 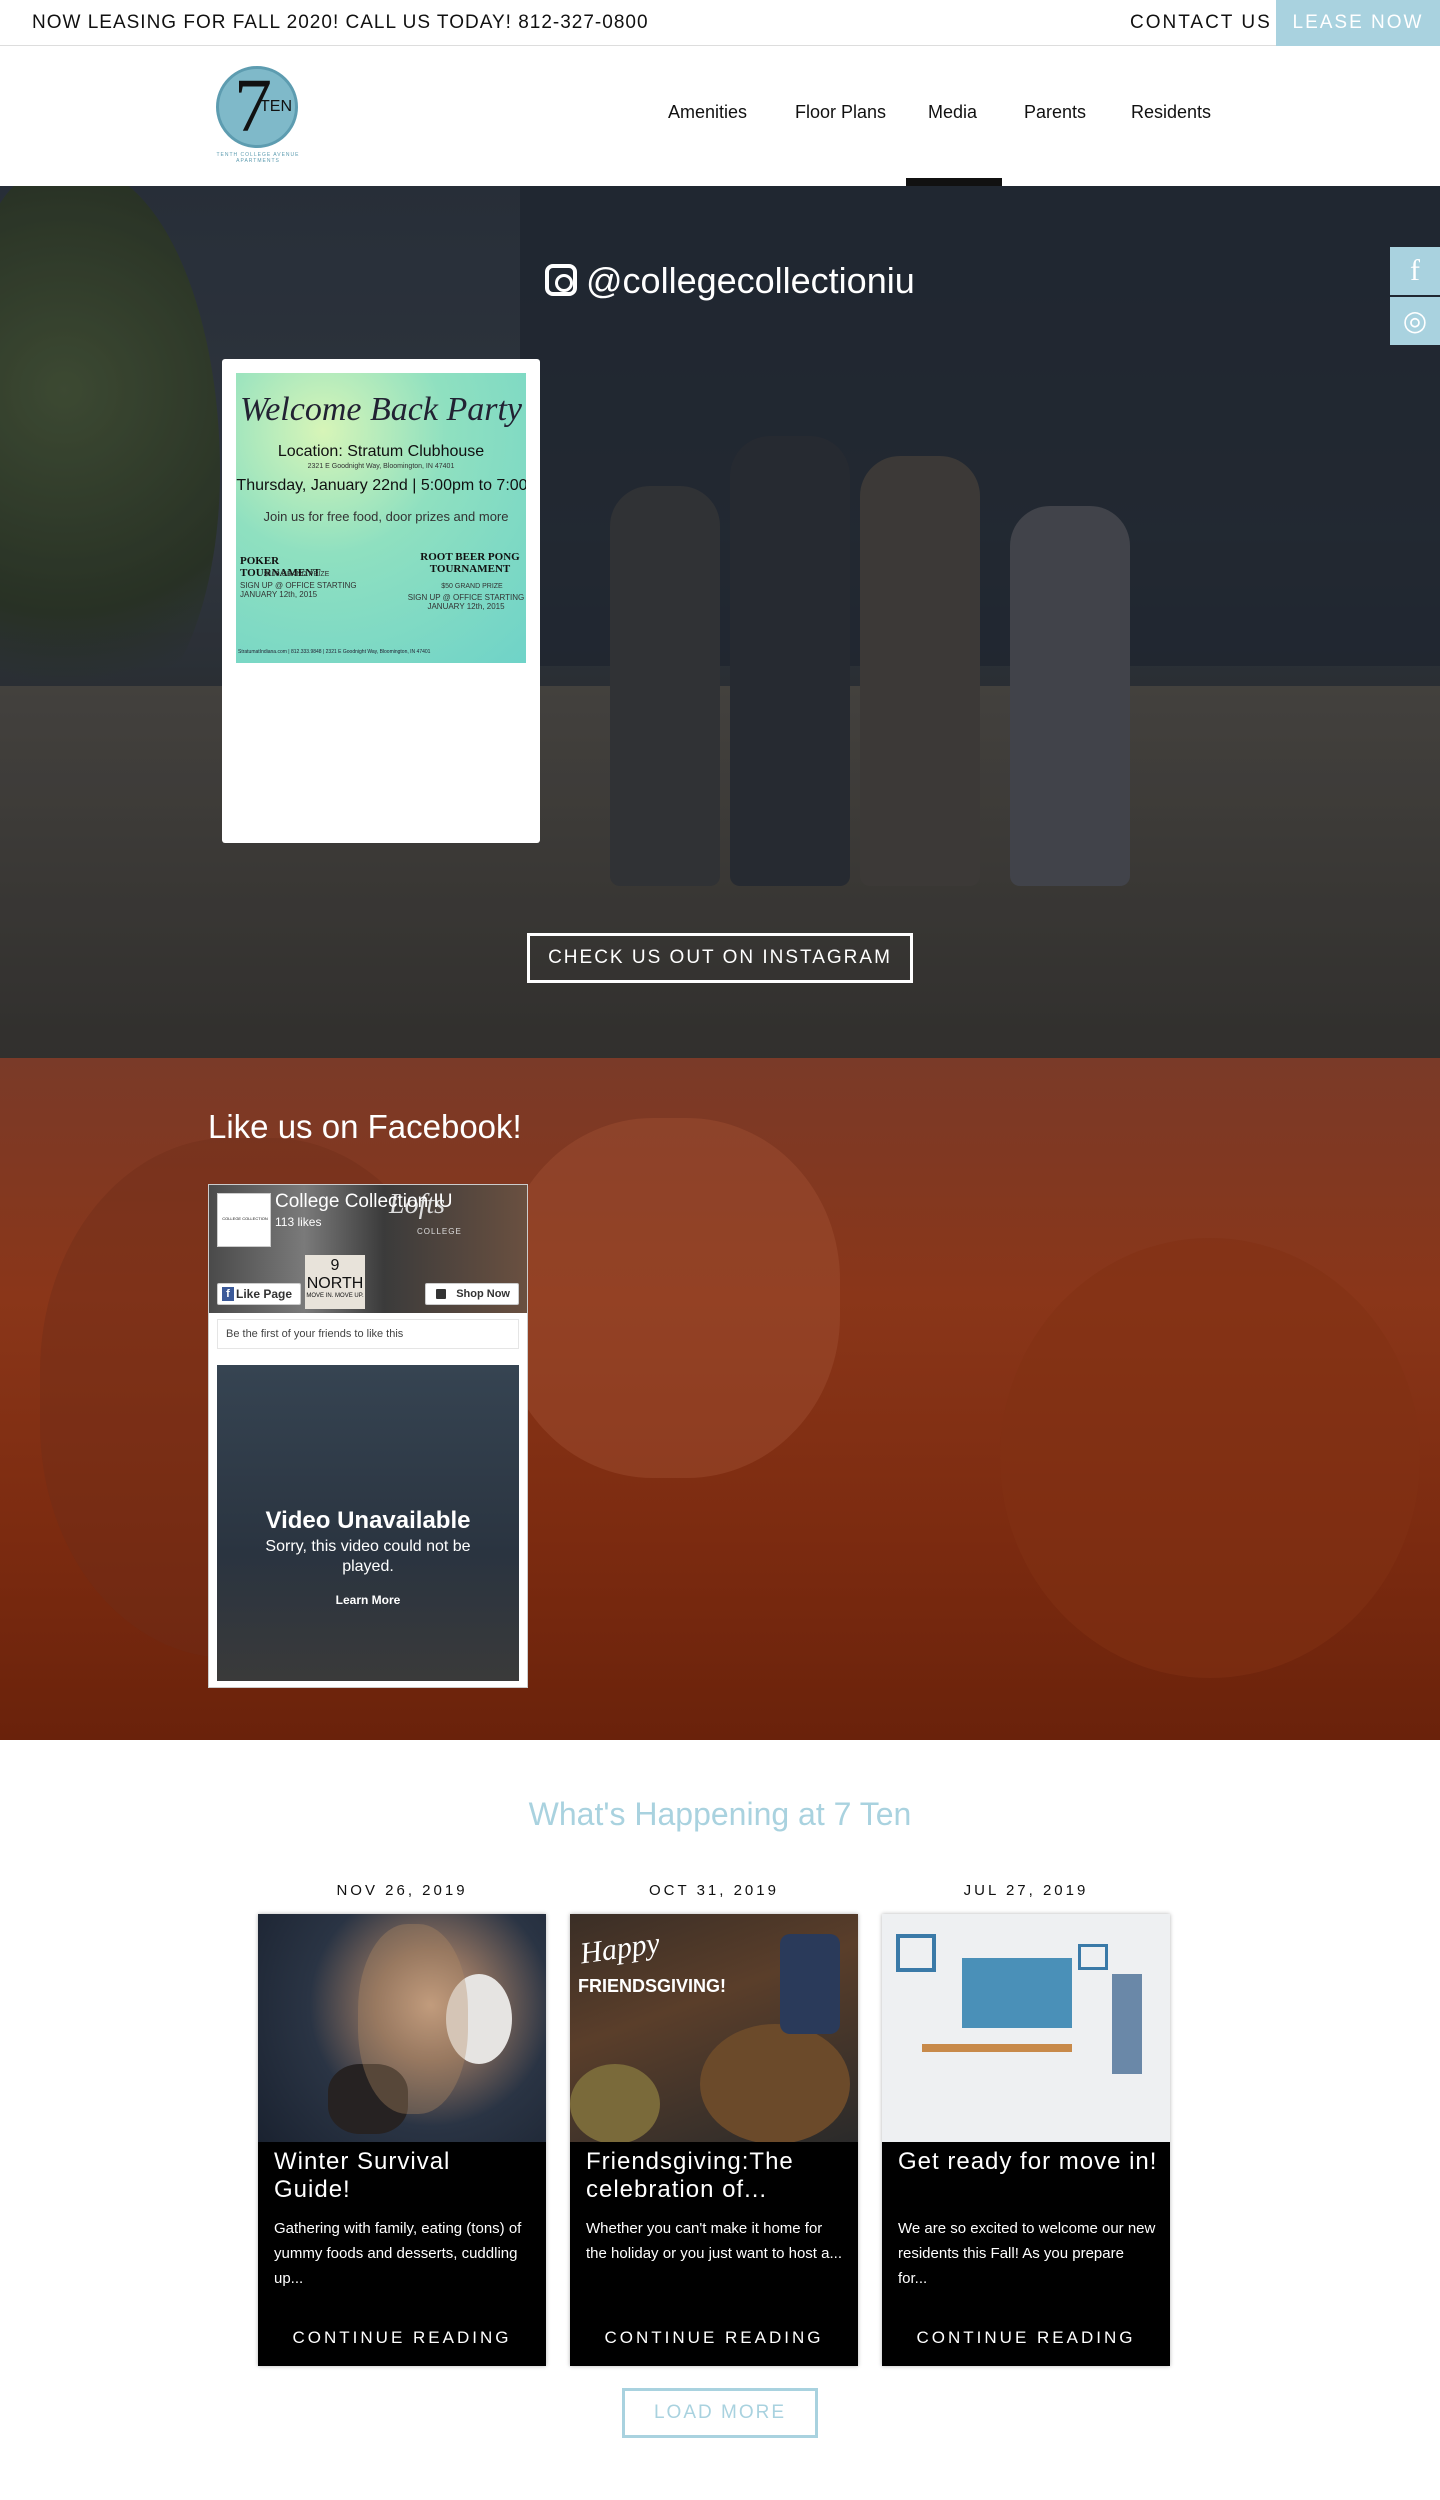 What do you see at coordinates (368, 1556) in the screenshot?
I see `video-unavailable-message: Sorry, this video could not be played.` at bounding box center [368, 1556].